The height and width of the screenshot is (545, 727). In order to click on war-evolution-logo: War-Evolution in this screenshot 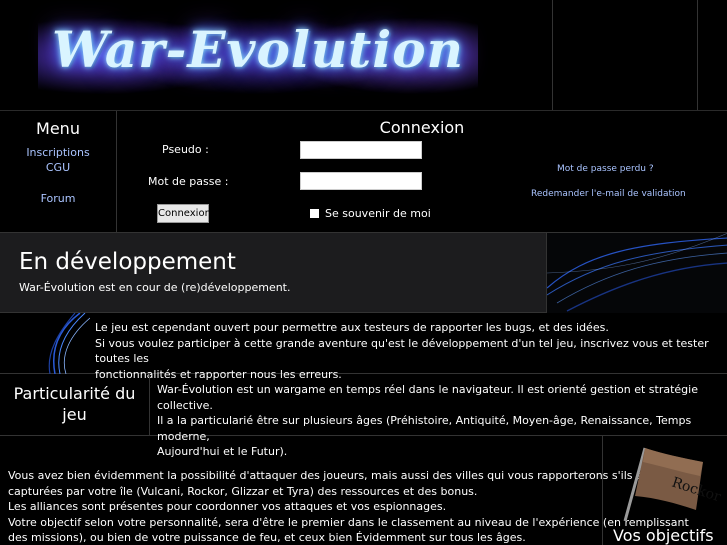, I will do `click(258, 56)`.